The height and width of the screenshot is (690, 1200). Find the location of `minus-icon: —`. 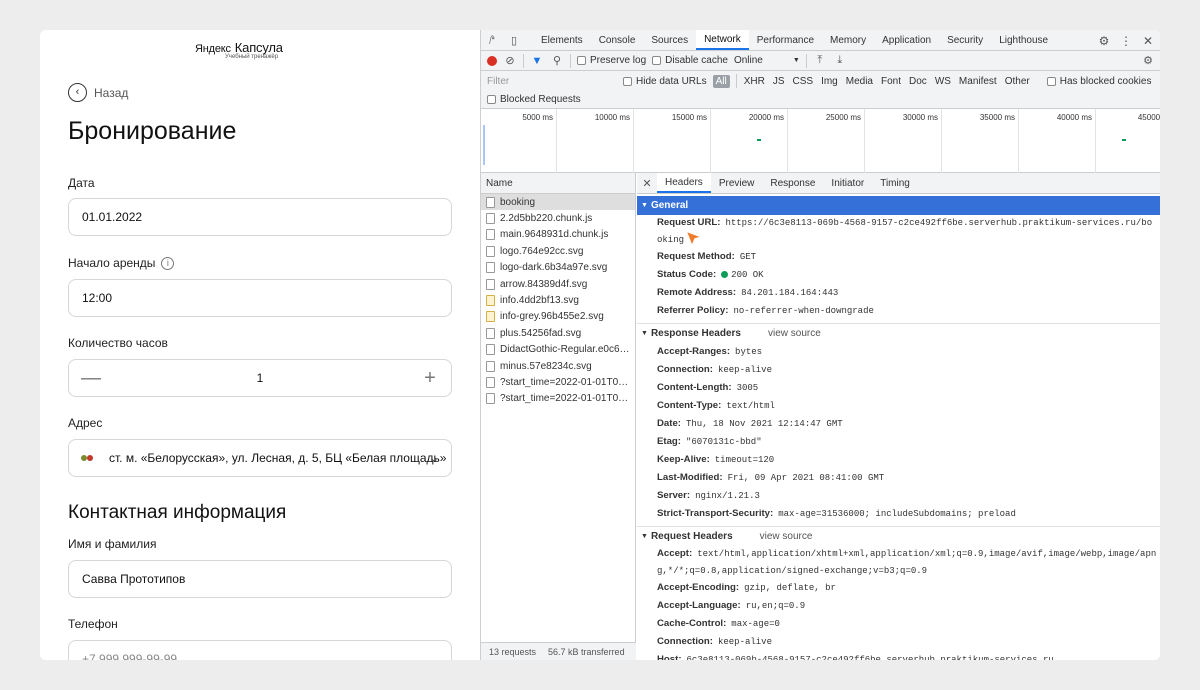

minus-icon: — is located at coordinates (91, 378).